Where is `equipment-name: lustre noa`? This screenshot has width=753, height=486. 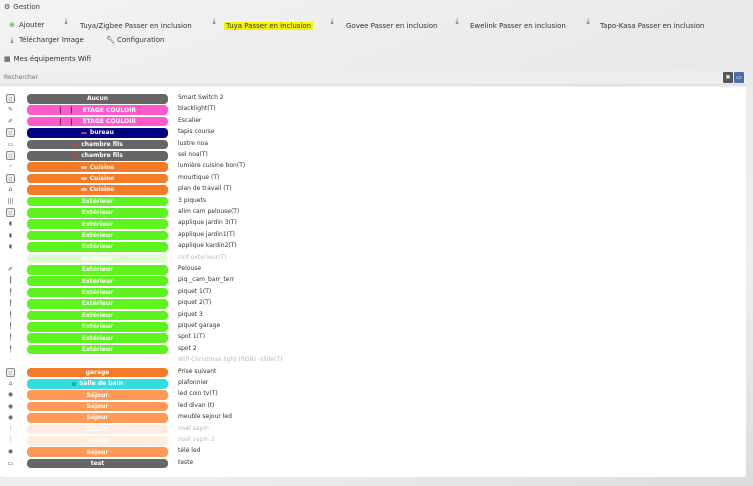
equipment-name: lustre noa is located at coordinates (193, 143).